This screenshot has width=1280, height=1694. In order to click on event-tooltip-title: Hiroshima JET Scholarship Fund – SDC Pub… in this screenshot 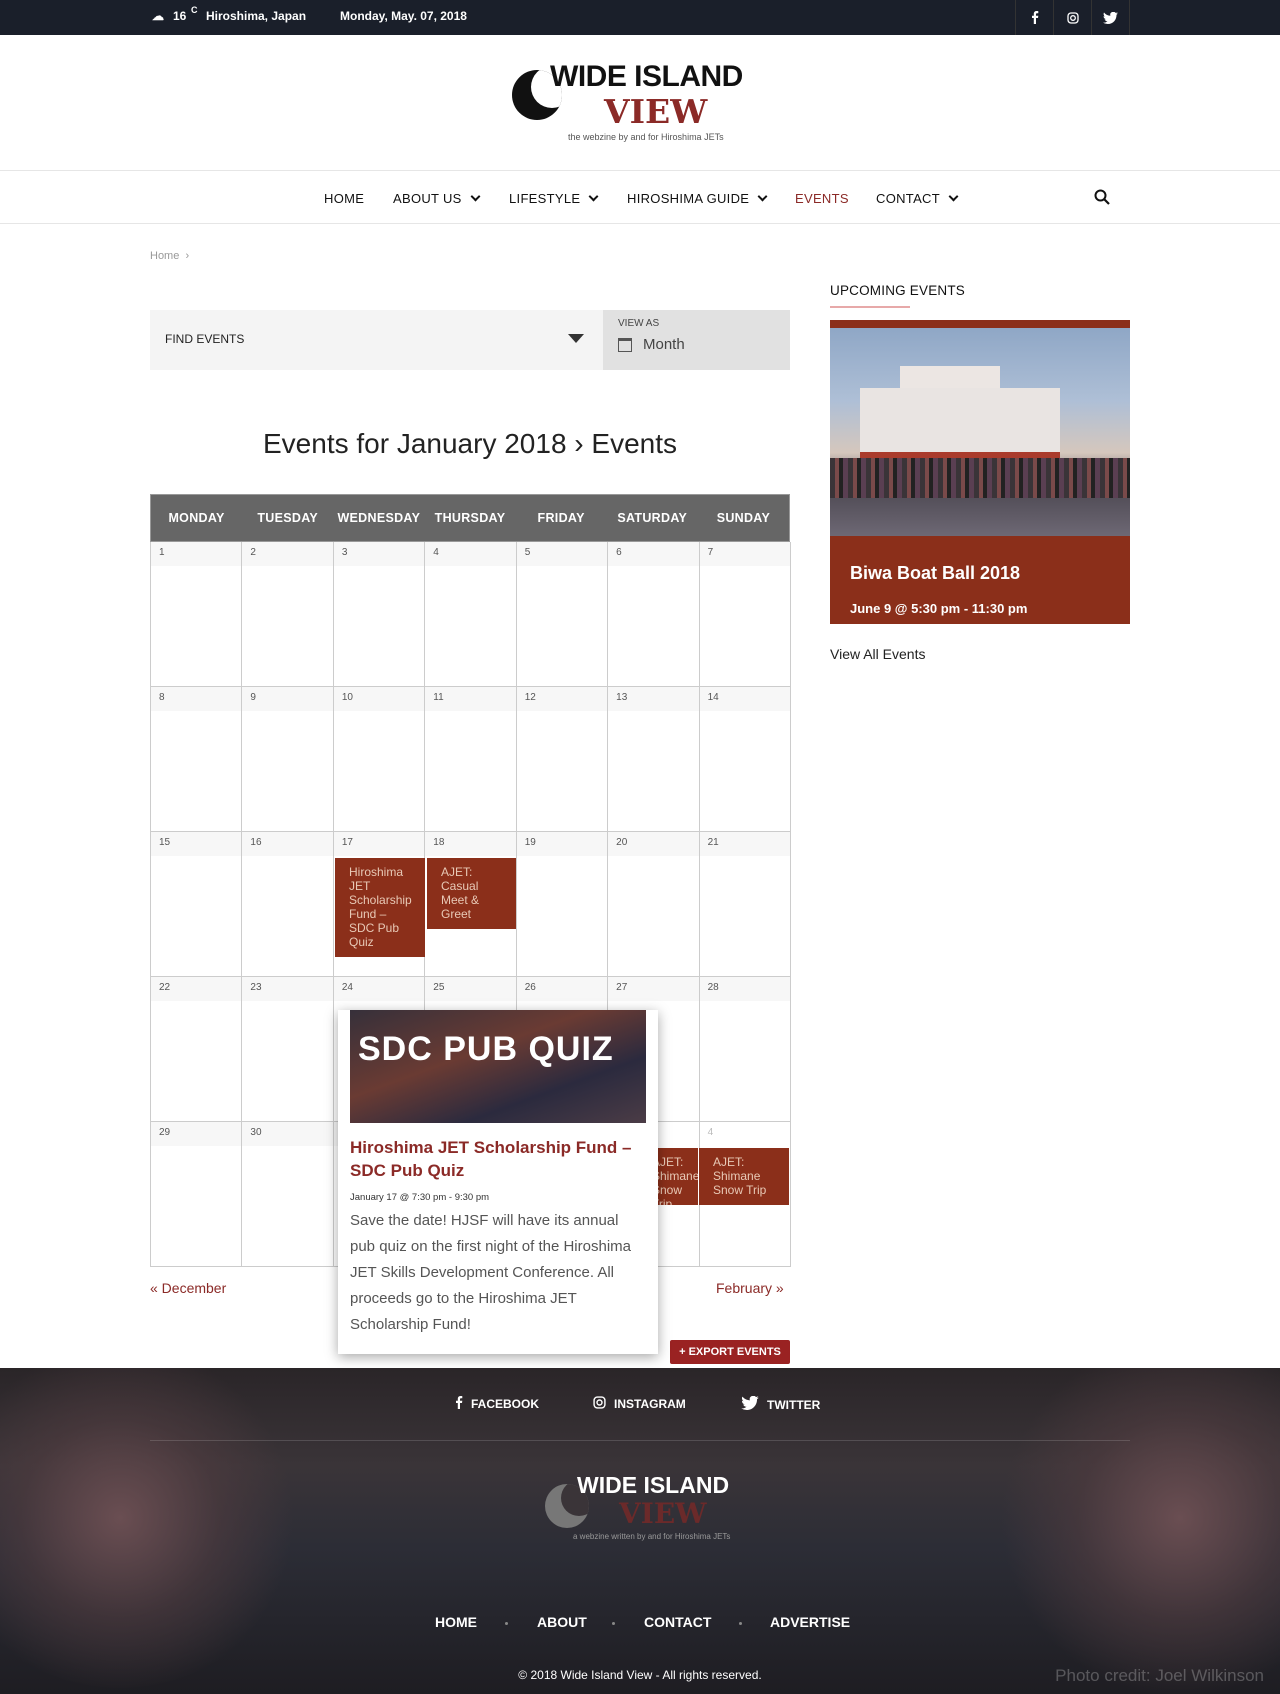, I will do `click(498, 1159)`.